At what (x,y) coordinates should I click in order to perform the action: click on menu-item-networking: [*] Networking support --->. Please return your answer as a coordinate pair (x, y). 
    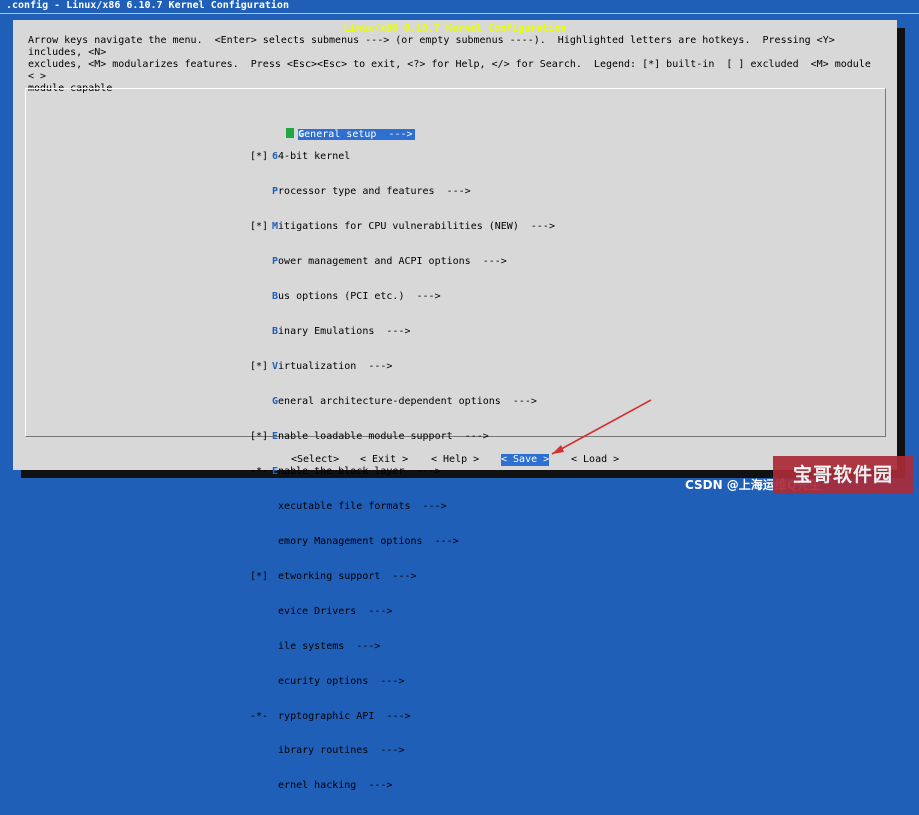
    Looking at the image, I should click on (402, 577).